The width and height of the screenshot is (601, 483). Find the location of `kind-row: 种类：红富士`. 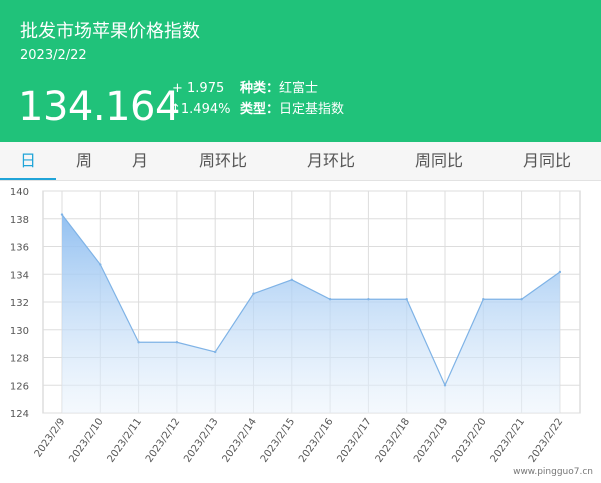

kind-row: 种类：红富士 is located at coordinates (279, 89).